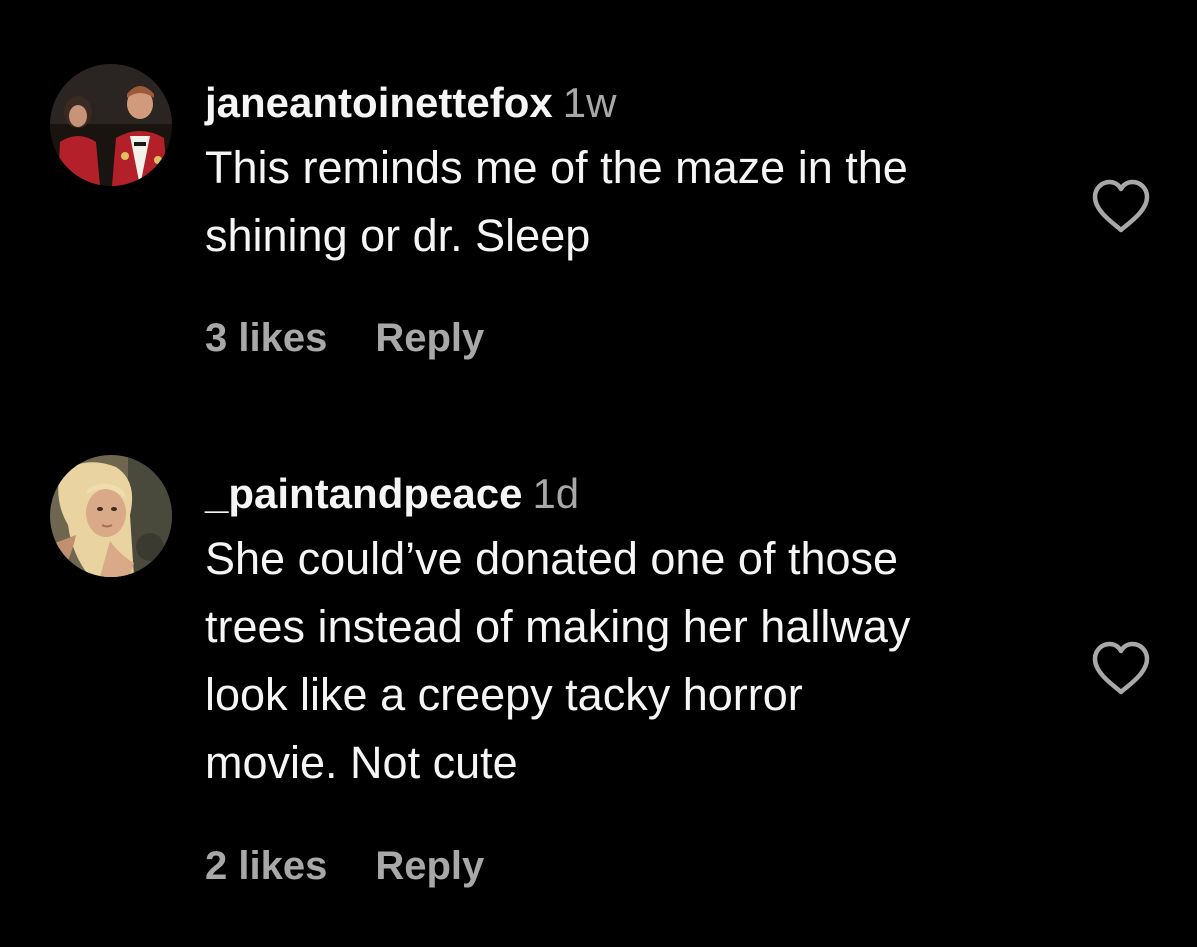 This screenshot has height=947, width=1197. What do you see at coordinates (552, 558) in the screenshot?
I see `comment-text-line: She could’ve donated one of those` at bounding box center [552, 558].